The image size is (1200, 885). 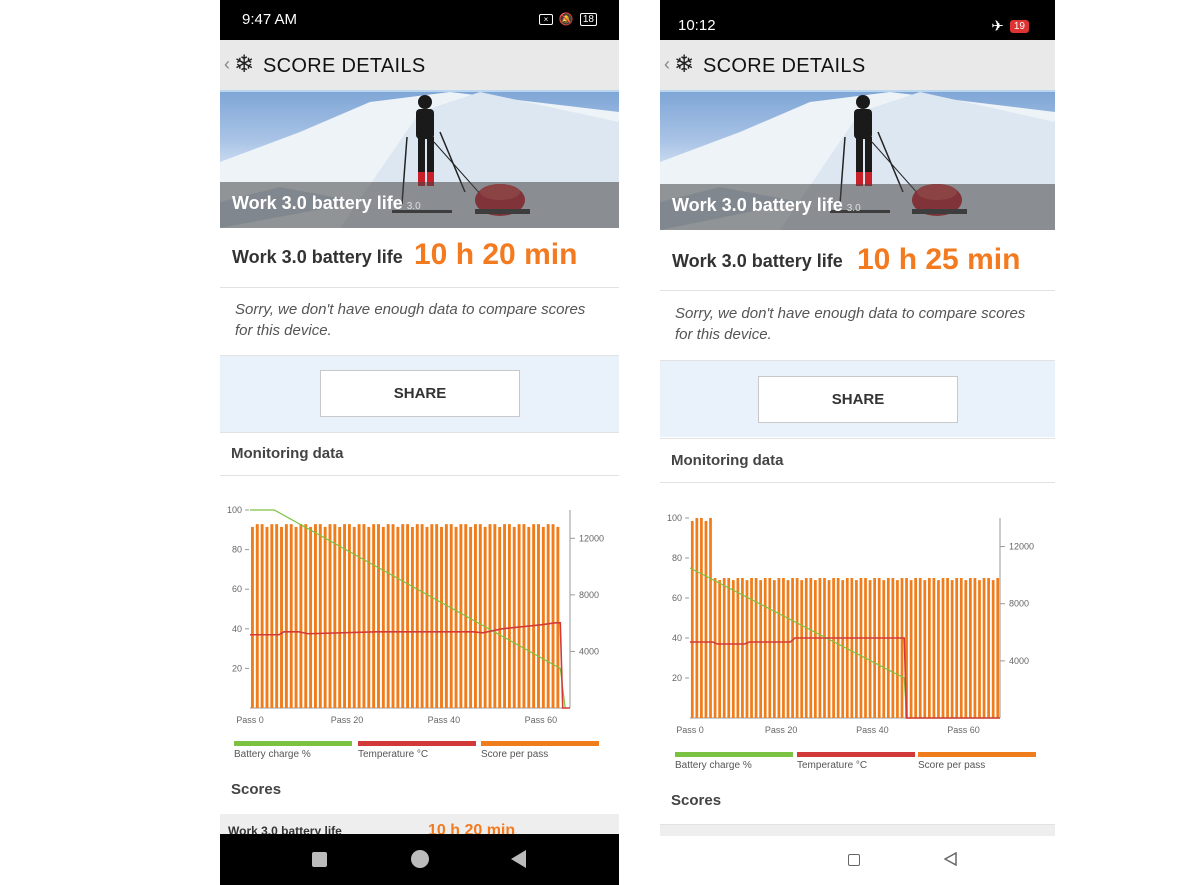 I want to click on right-axis-tick-label: 4000, so click(x=589, y=651).